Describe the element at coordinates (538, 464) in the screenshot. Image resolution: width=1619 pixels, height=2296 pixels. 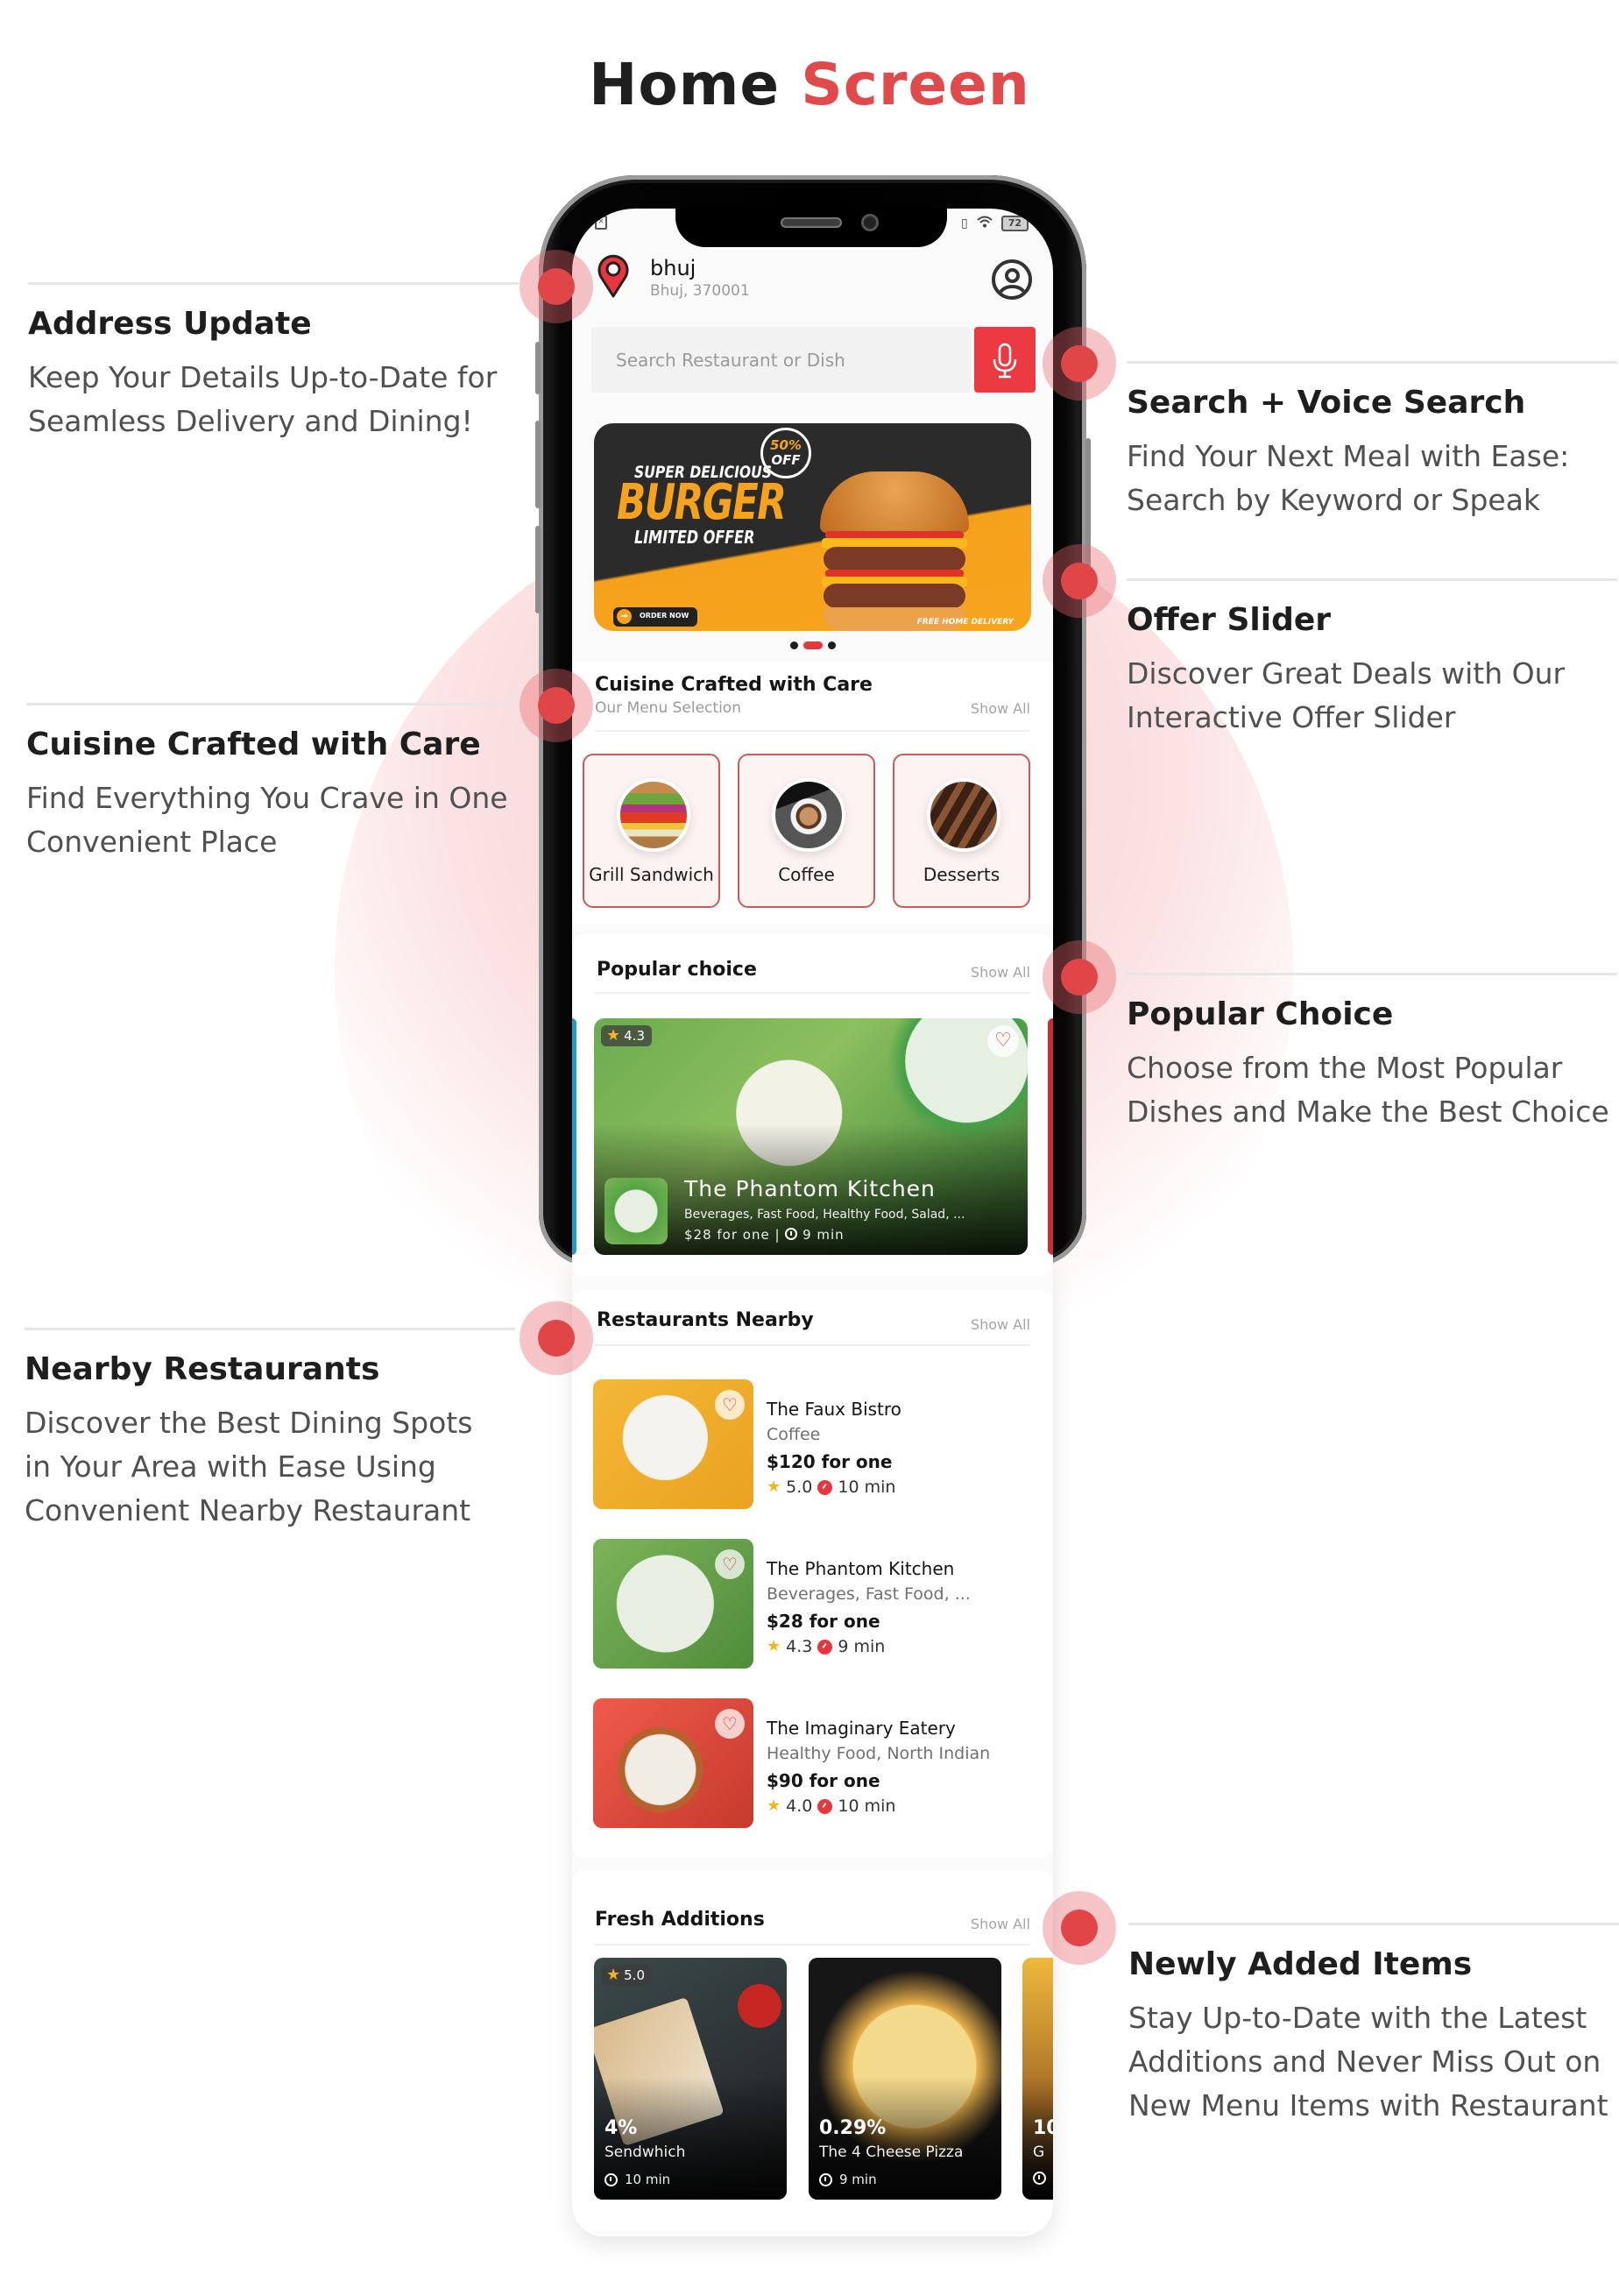
I see `phone-side-button` at that location.